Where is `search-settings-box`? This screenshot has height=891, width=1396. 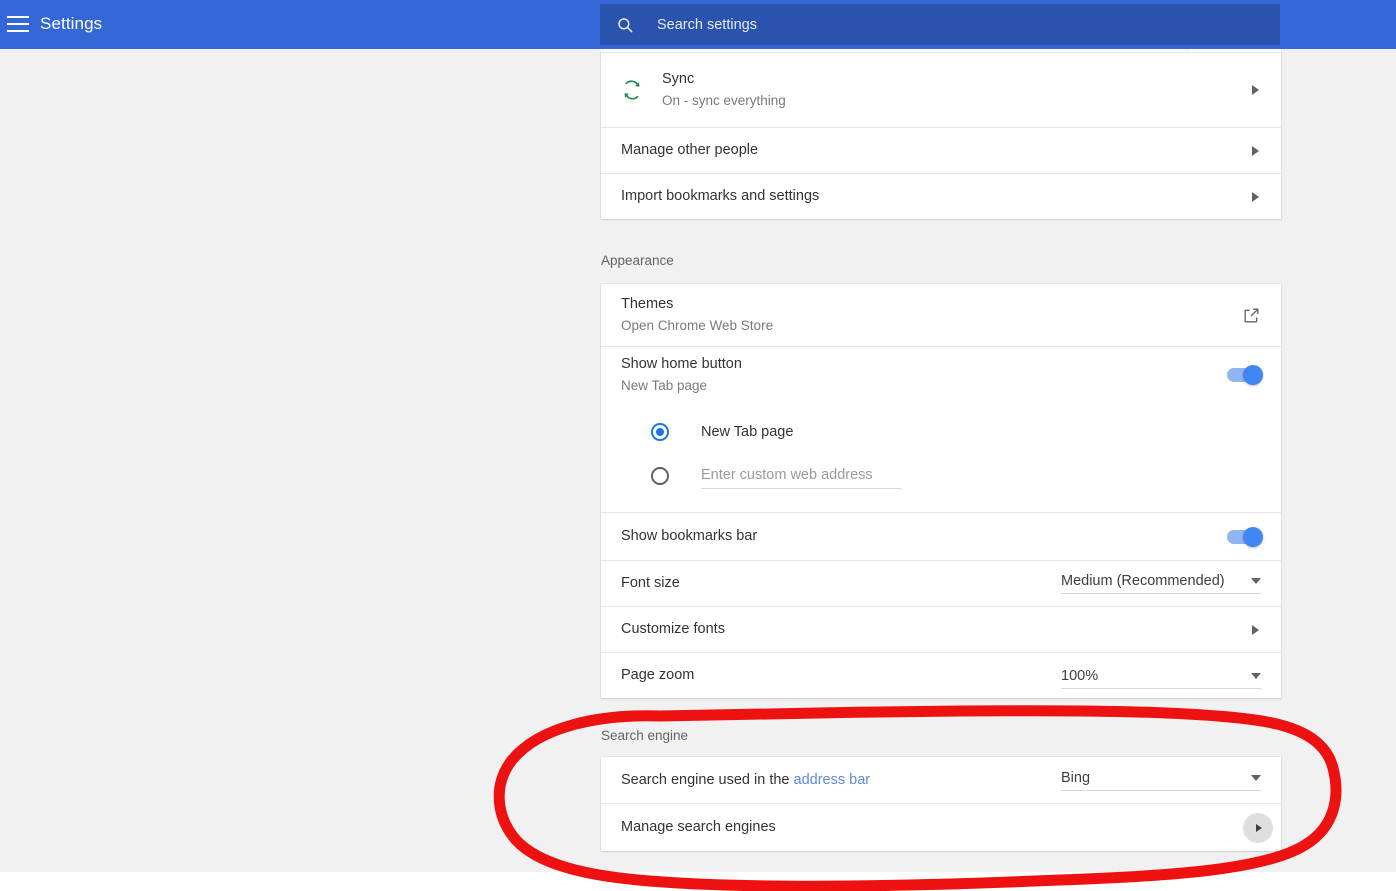 search-settings-box is located at coordinates (940, 24).